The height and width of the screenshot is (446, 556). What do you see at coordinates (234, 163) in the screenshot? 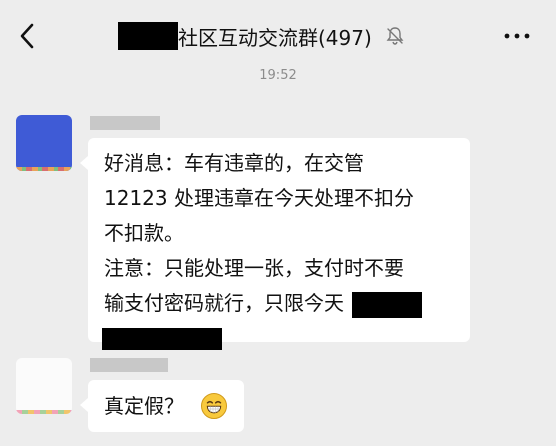
I see `message-line: 好消息：车有违章的，在交管` at bounding box center [234, 163].